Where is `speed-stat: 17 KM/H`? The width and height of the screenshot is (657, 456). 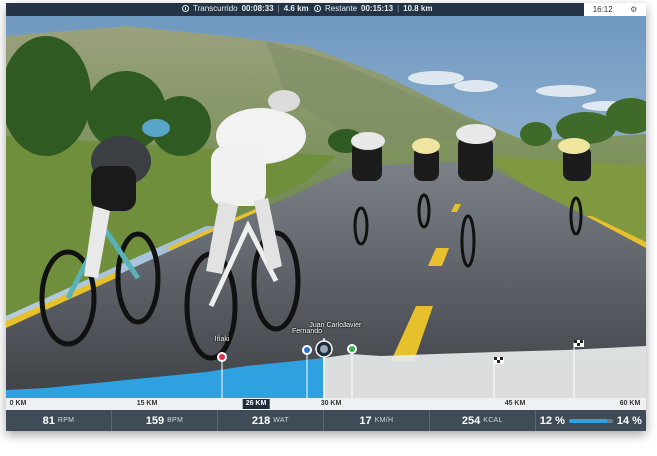 speed-stat: 17 KM/H is located at coordinates (377, 420).